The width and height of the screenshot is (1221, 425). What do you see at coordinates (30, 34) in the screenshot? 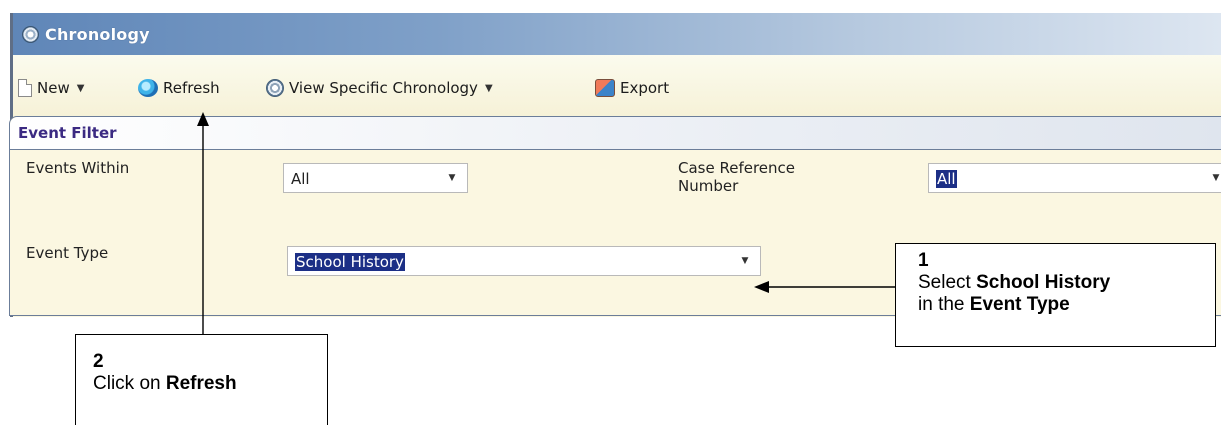
I see `chronology-icon` at bounding box center [30, 34].